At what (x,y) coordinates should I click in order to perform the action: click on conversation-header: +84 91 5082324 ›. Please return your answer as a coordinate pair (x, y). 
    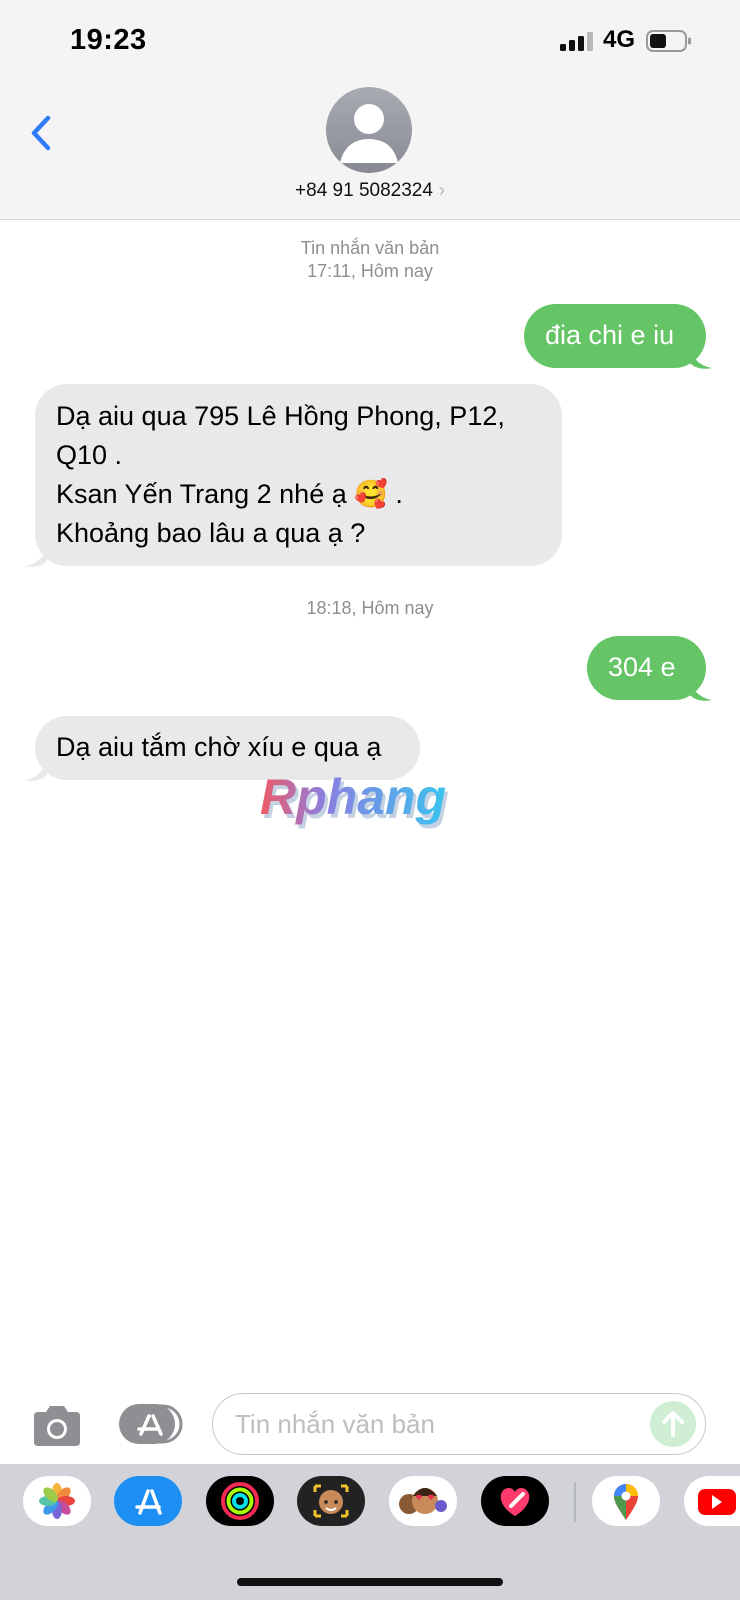
    Looking at the image, I should click on (370, 150).